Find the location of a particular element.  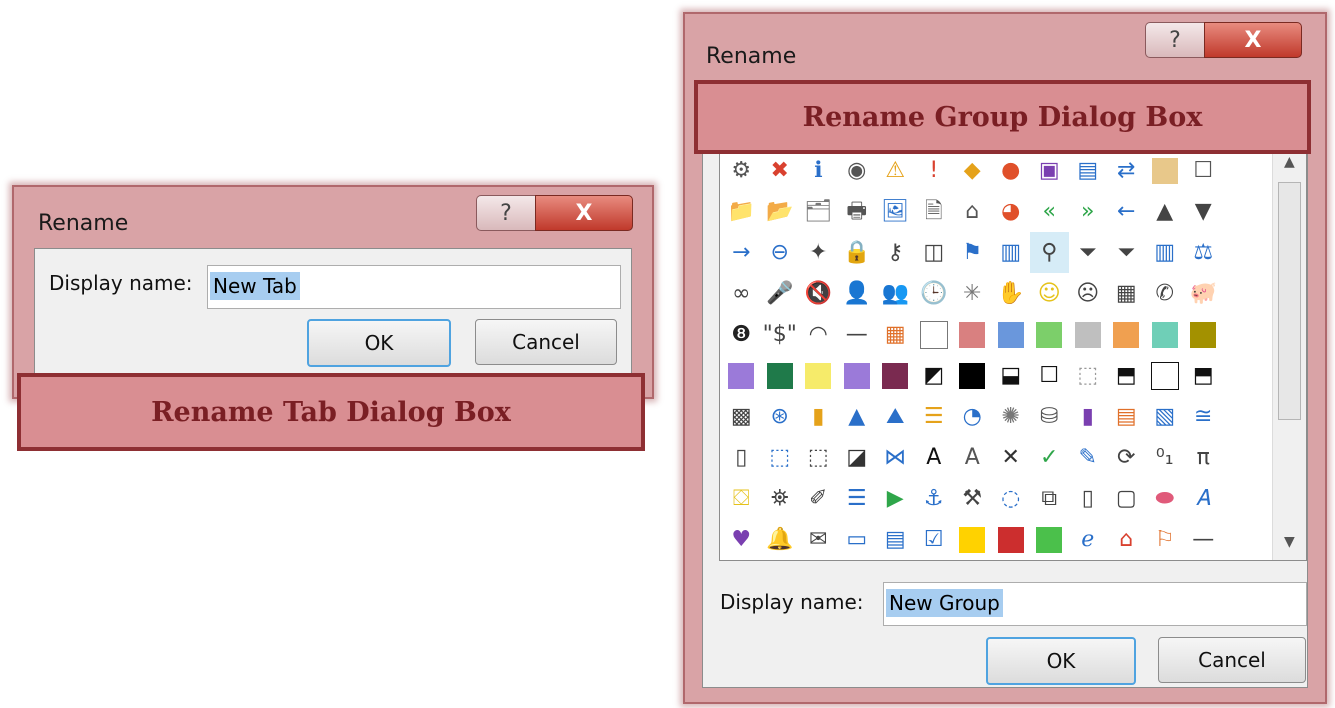

icon-option: ⚐ is located at coordinates (1165, 539).